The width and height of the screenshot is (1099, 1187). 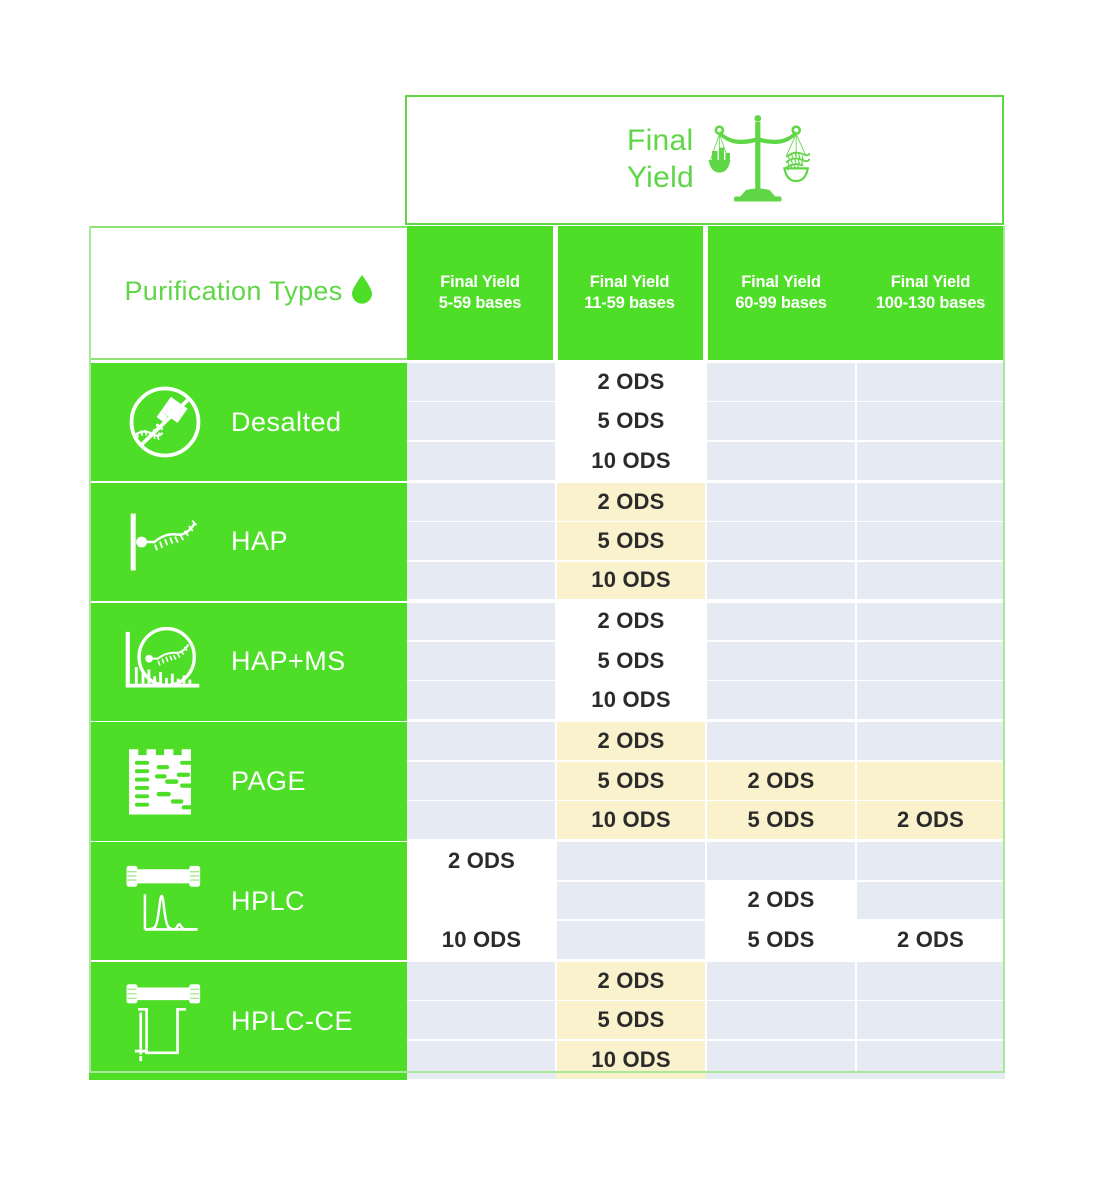 I want to click on row-label-text: Desalted, so click(x=286, y=421).